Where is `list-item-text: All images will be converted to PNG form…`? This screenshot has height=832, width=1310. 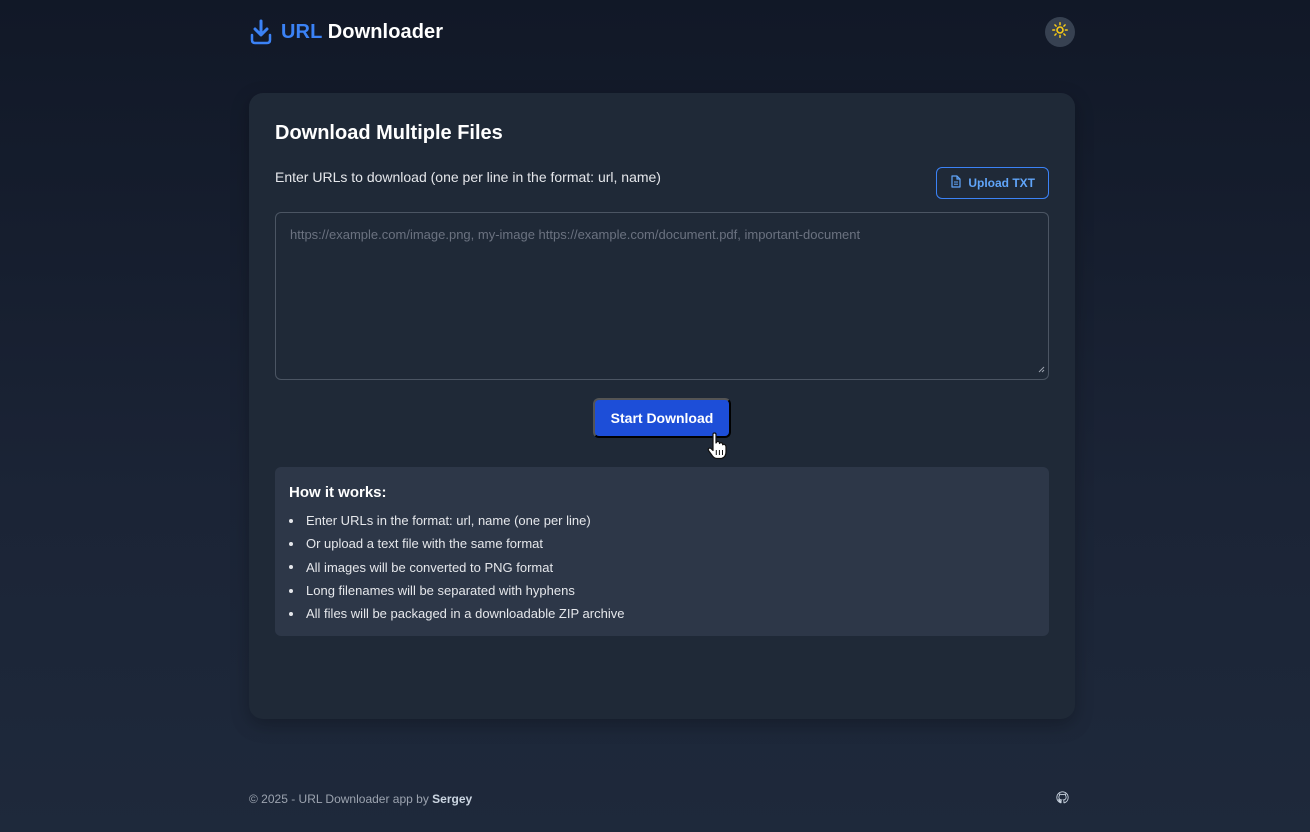
list-item-text: All images will be converted to PNG form… is located at coordinates (430, 567).